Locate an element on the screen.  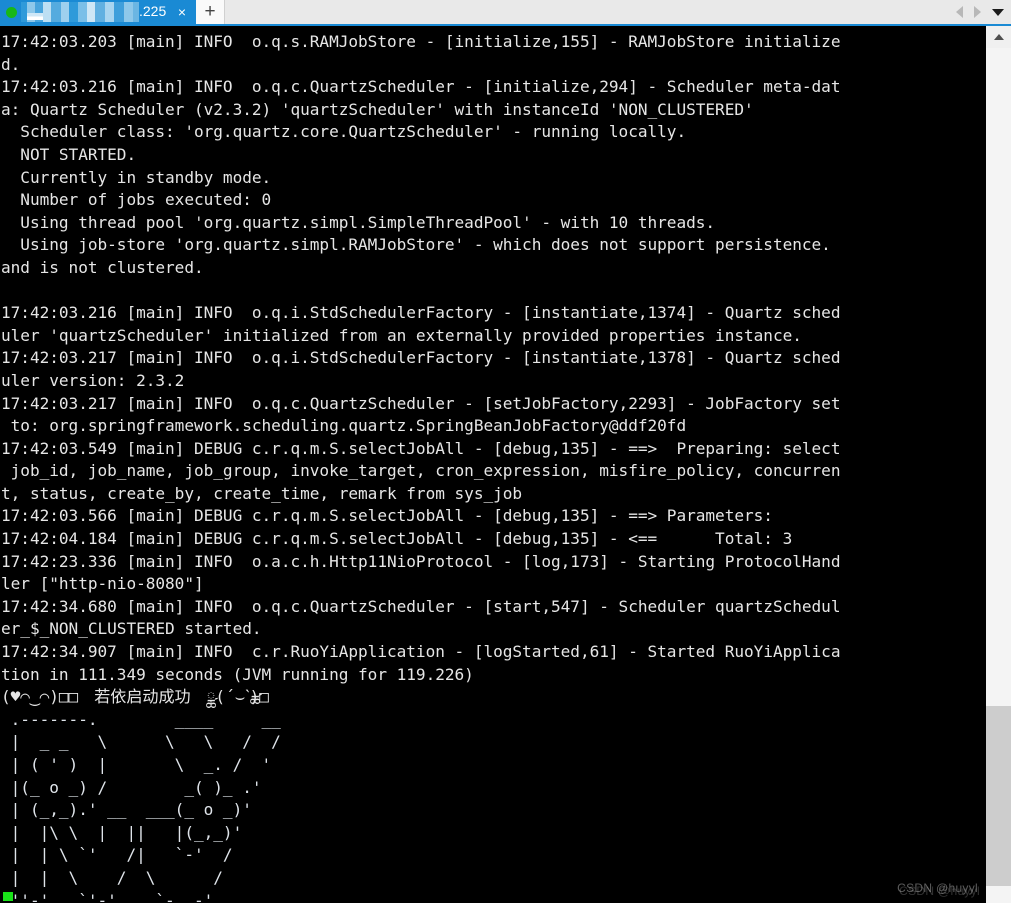
terminal-line: | | \ / \ / is located at coordinates (112, 877).